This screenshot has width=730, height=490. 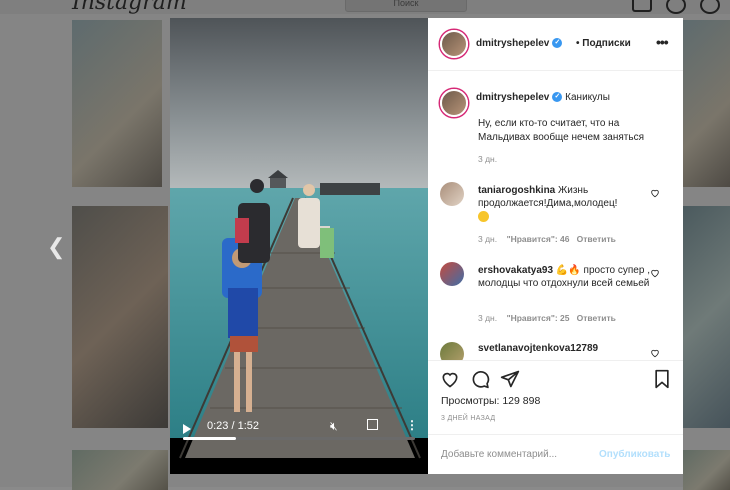 What do you see at coordinates (468, 418) in the screenshot?
I see `post-age: 3 ДНЕЙ НАЗАД` at bounding box center [468, 418].